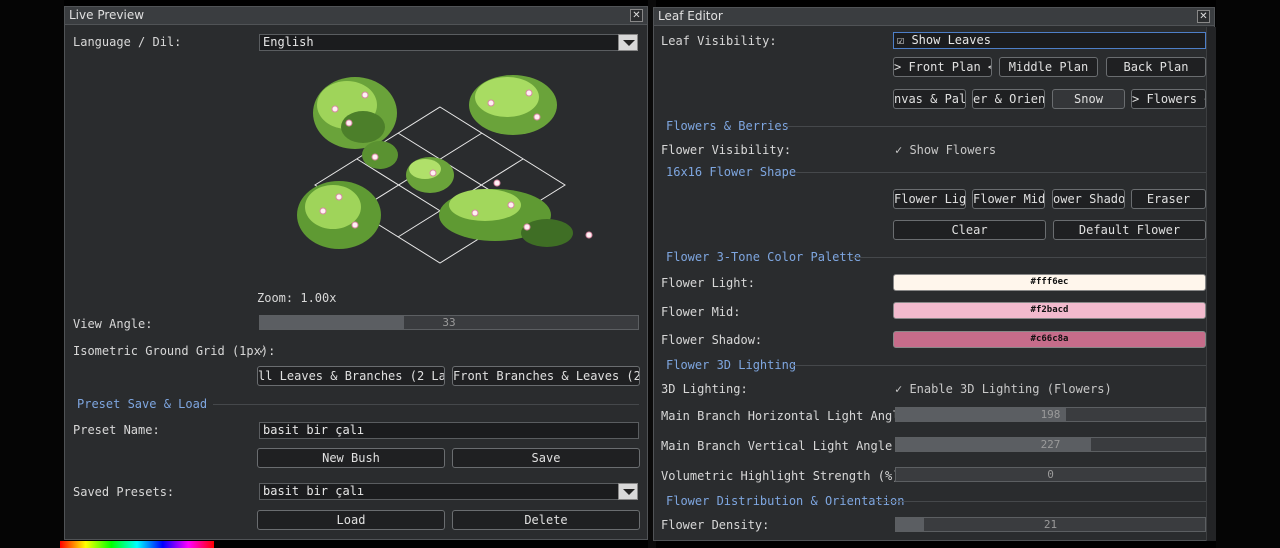 The height and width of the screenshot is (548, 1280). Describe the element at coordinates (1010, 389) in the screenshot. I see `enable-lighting-label: Enable 3D Lighting (Flowers)` at that location.